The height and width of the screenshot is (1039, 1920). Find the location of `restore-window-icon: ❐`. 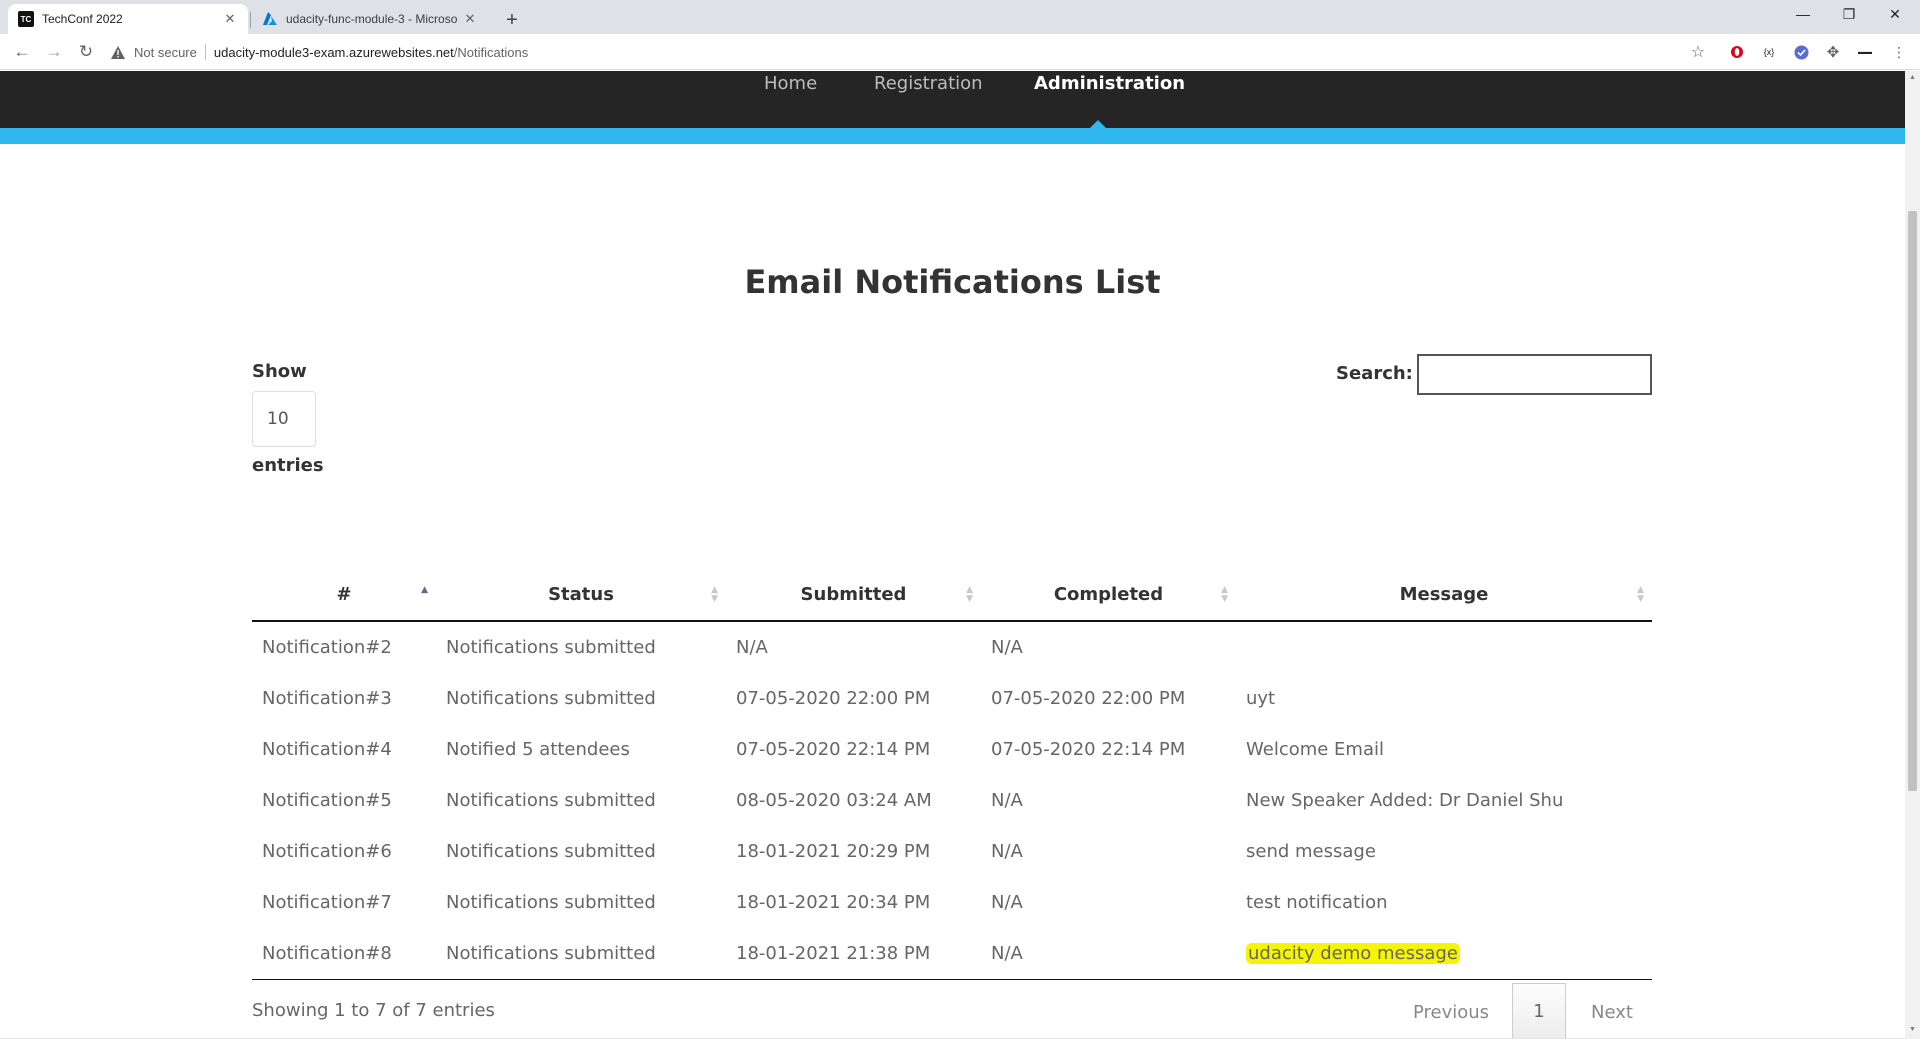

restore-window-icon: ❐ is located at coordinates (1849, 15).